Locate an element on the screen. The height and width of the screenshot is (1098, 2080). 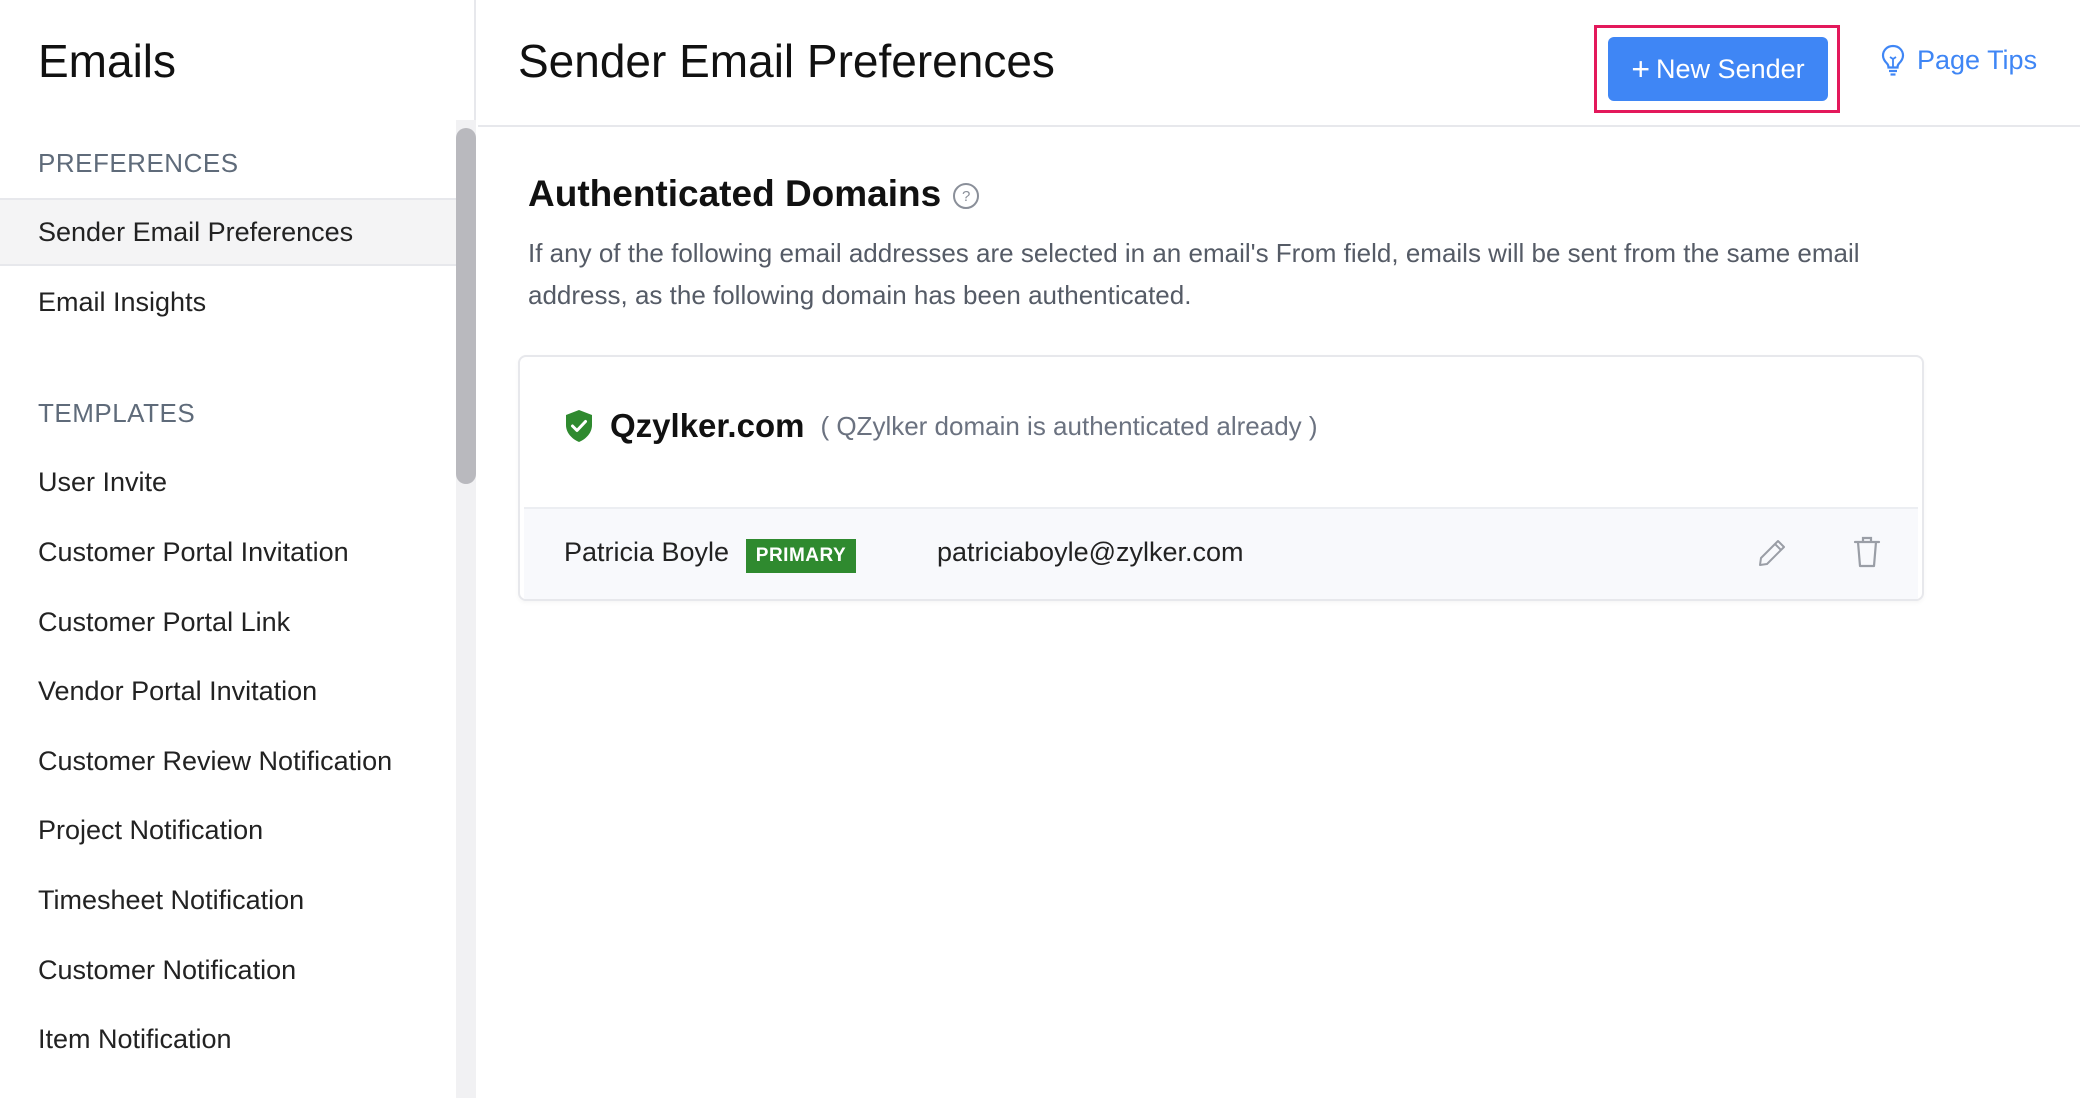
sidebar-item-sender-email-preferences: Sender Email Preferences is located at coordinates (228, 232).